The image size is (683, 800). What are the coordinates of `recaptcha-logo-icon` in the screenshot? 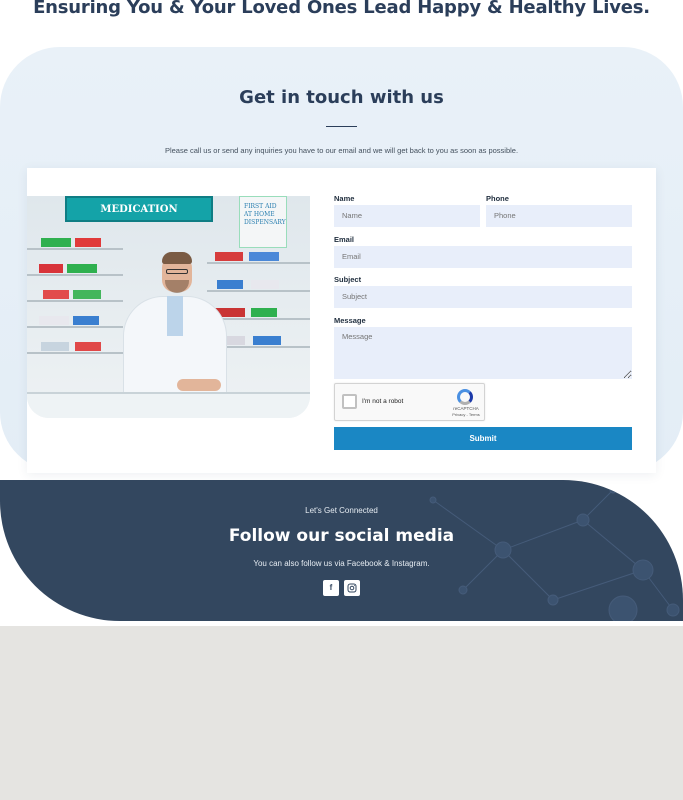 It's located at (465, 397).